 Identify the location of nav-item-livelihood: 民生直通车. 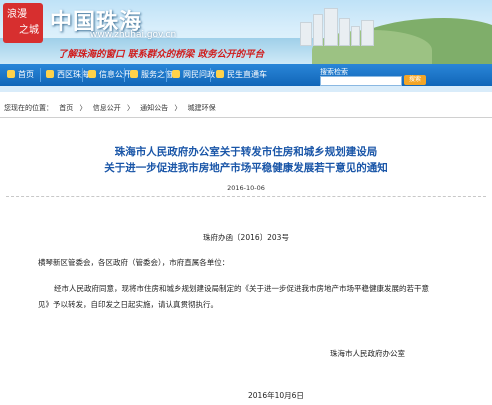
(238, 75).